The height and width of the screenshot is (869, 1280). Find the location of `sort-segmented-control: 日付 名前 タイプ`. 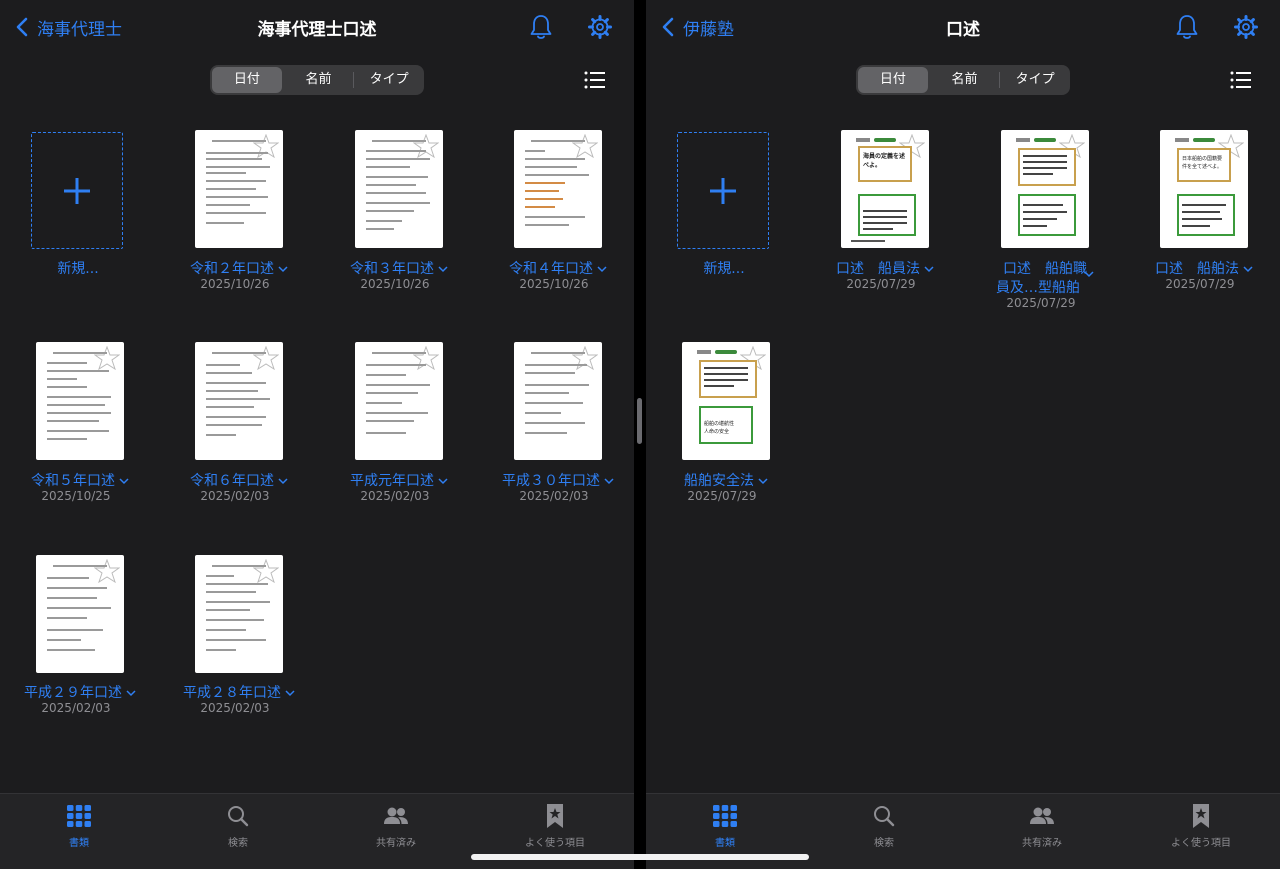

sort-segmented-control: 日付 名前 タイプ is located at coordinates (963, 80).